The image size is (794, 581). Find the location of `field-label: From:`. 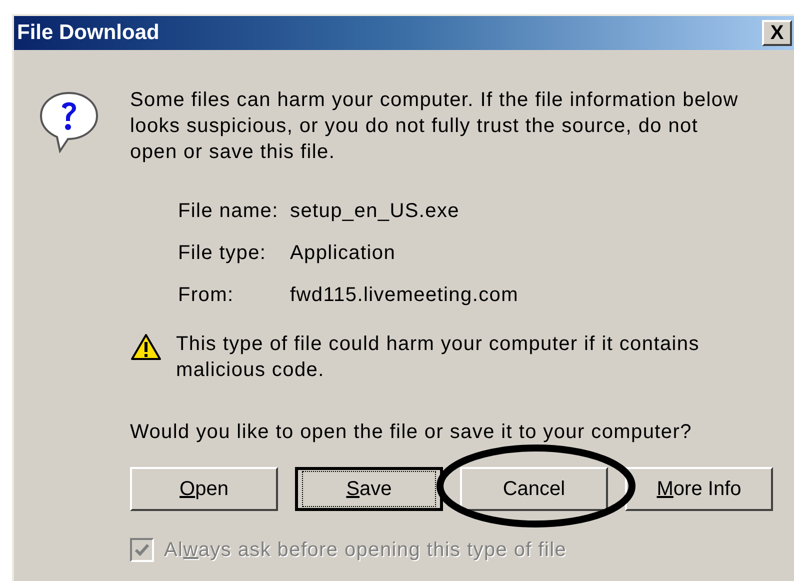

field-label: From: is located at coordinates (206, 295).